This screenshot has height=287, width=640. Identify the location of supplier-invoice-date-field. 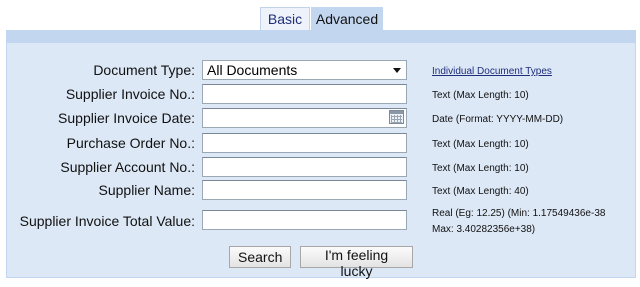
(304, 118).